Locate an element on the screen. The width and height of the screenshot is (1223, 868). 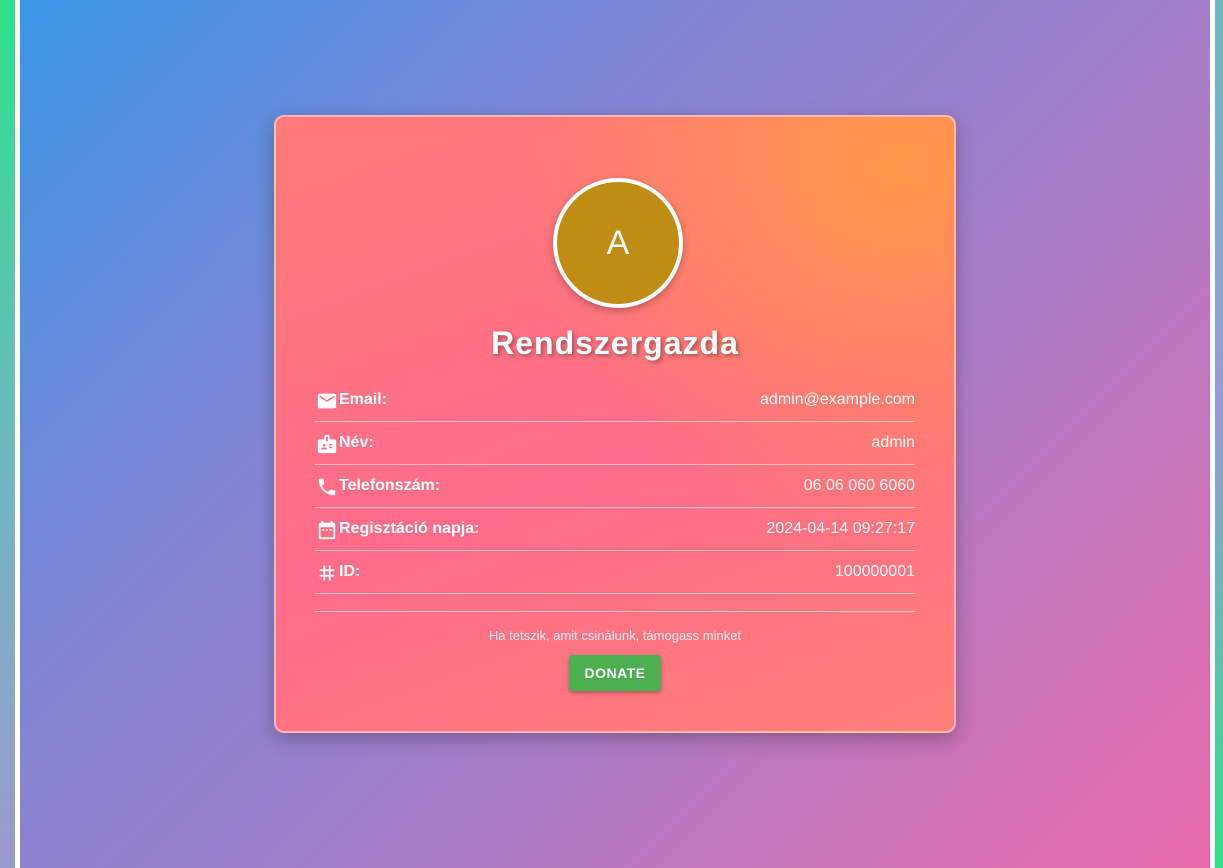
field-row-email: Email: admin@example.com is located at coordinates (615, 400).